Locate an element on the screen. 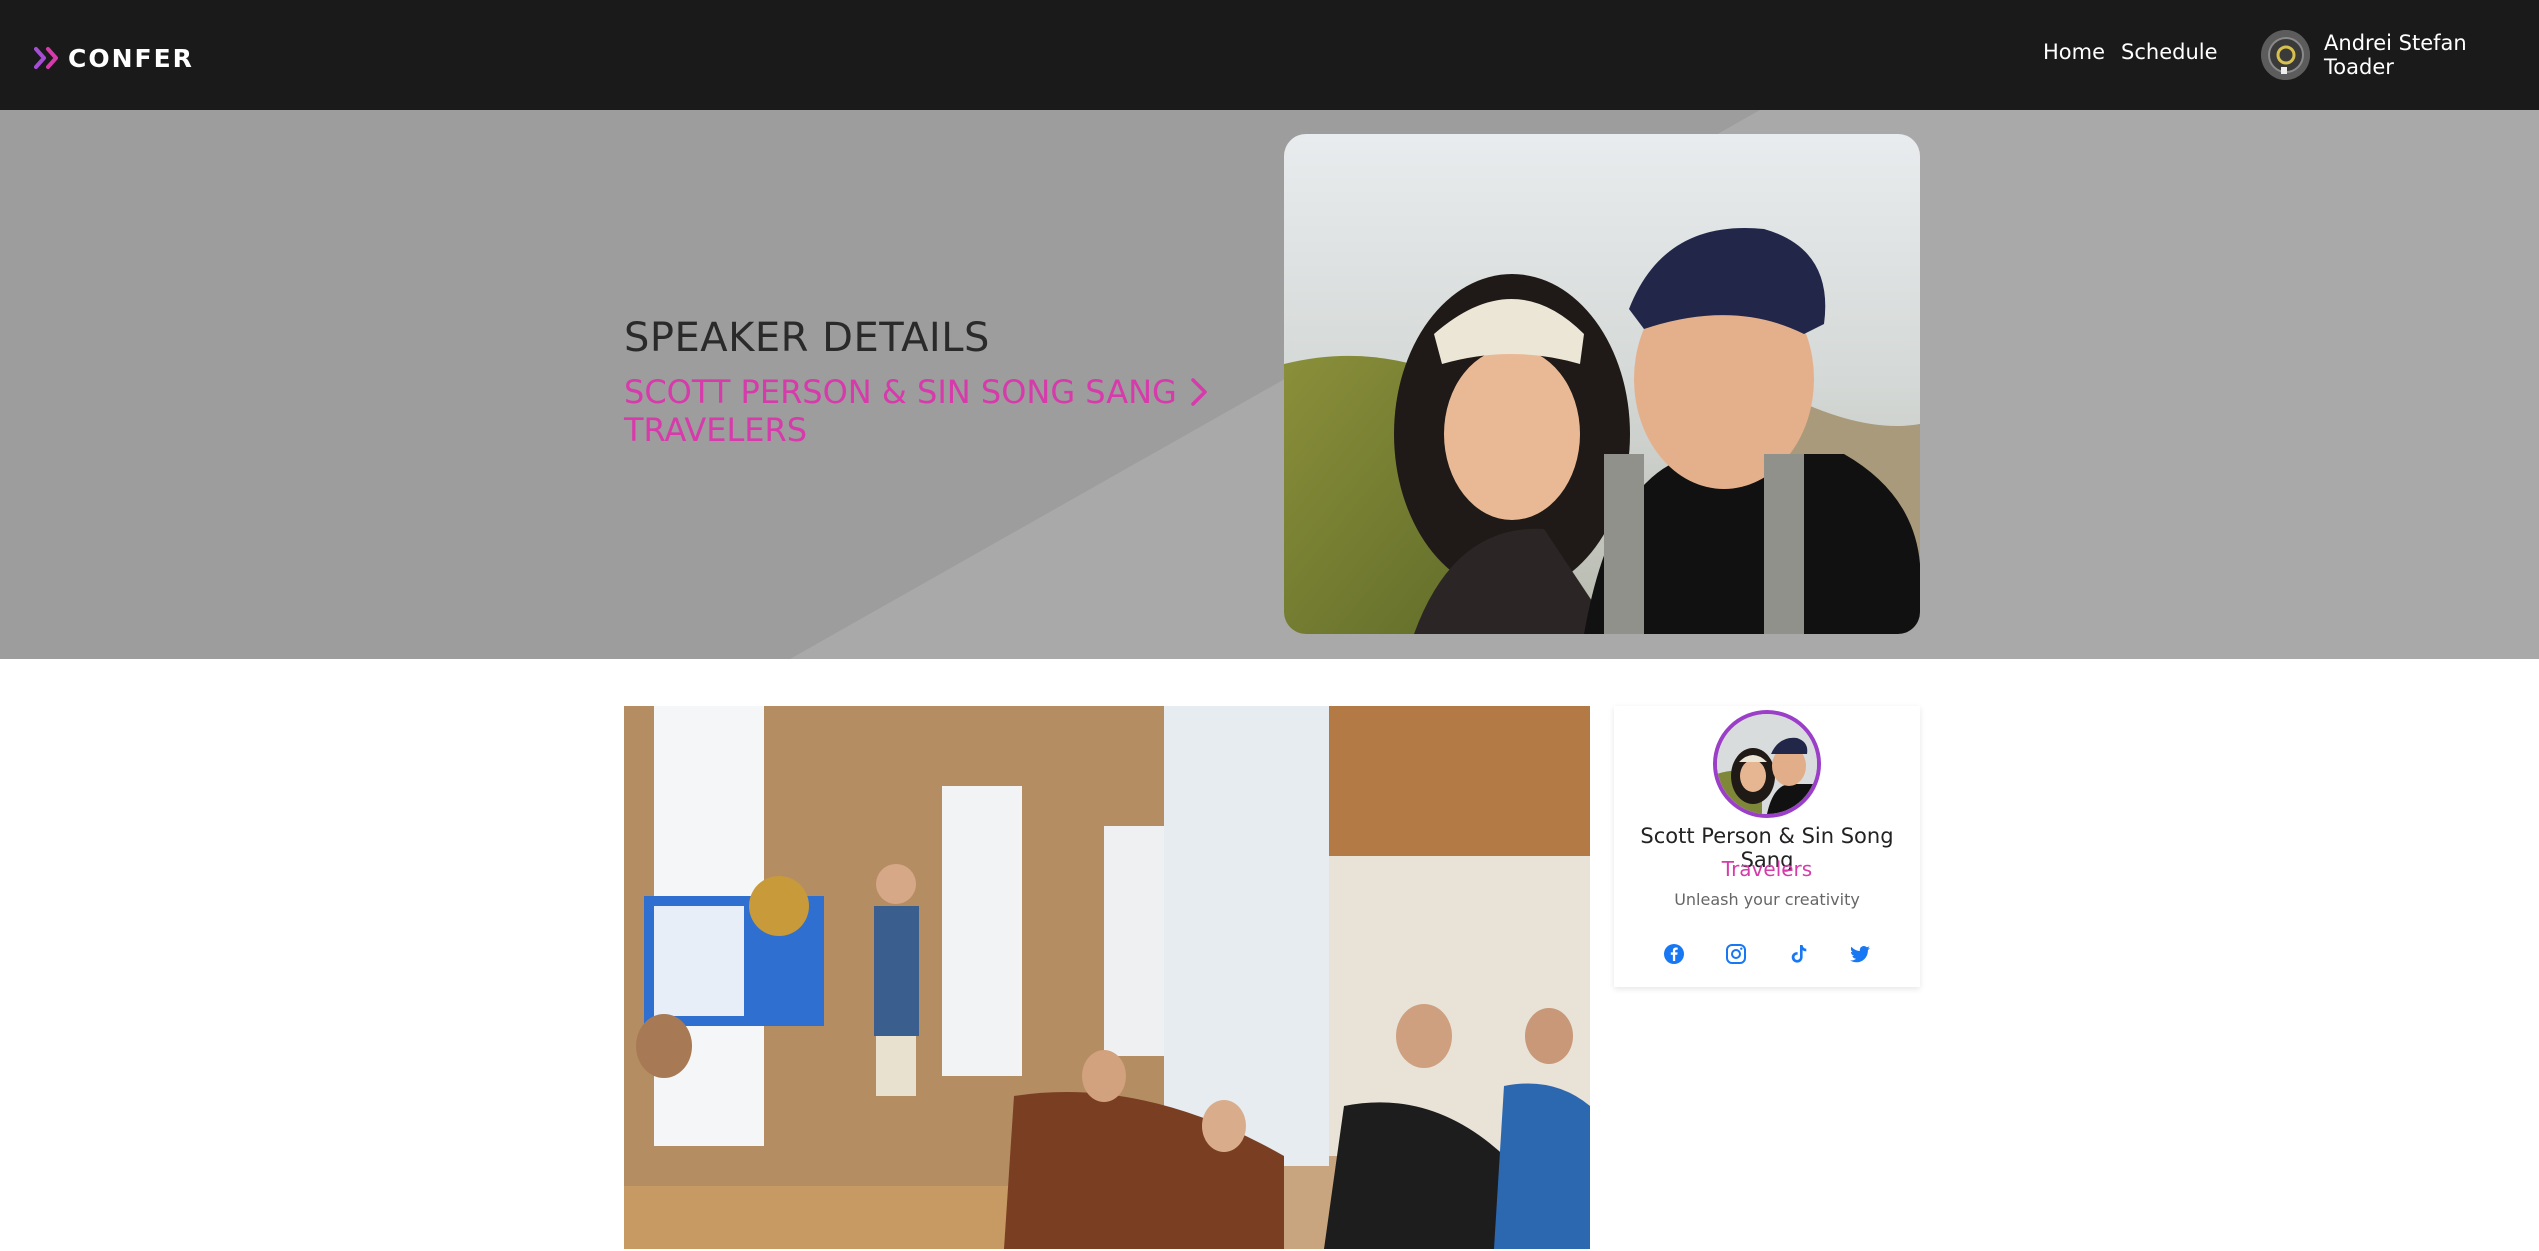  twitter-icon is located at coordinates (1860, 954).